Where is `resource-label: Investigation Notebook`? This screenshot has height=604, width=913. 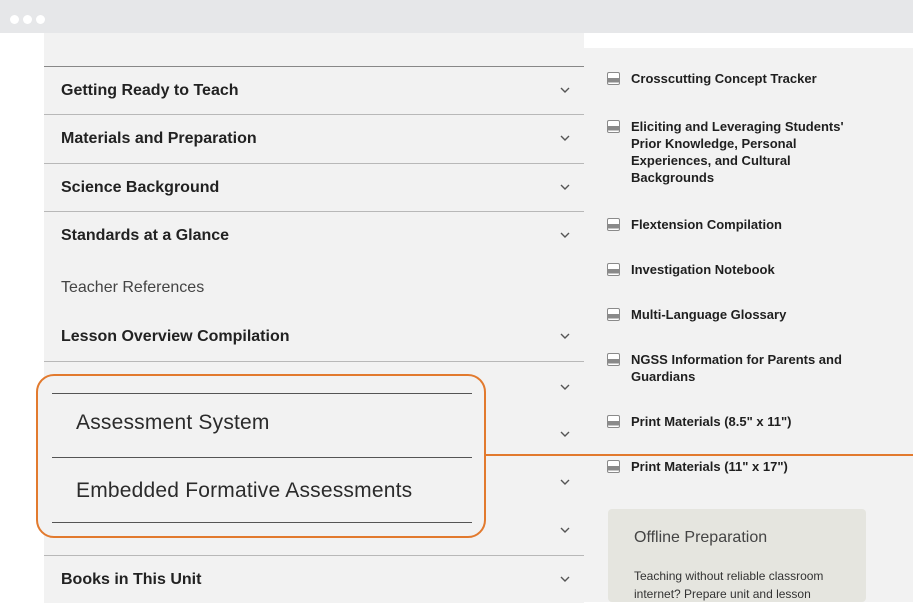
resource-label: Investigation Notebook is located at coordinates (703, 269).